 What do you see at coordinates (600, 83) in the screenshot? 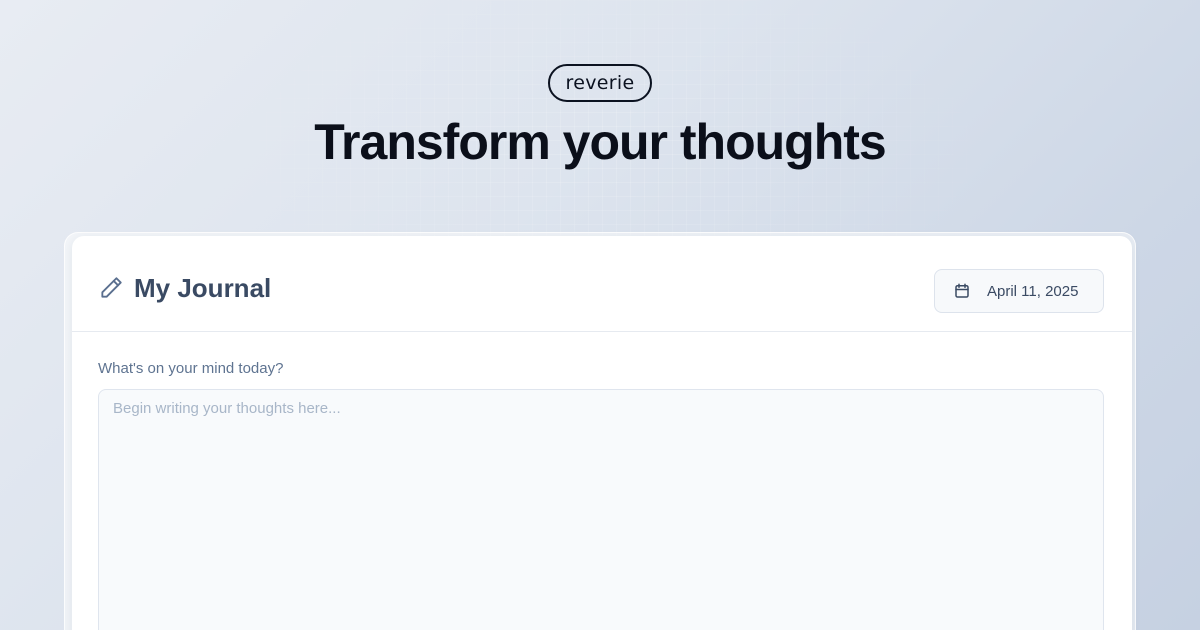
I see `brand-logo: reverie` at bounding box center [600, 83].